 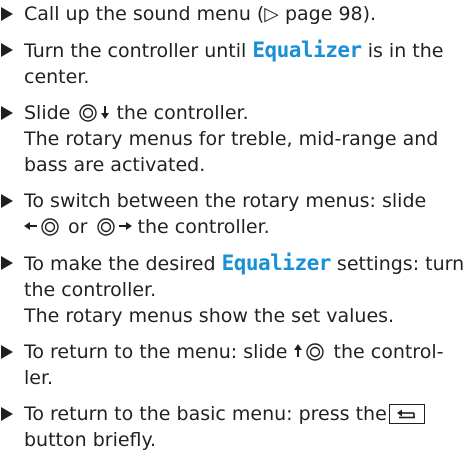 What do you see at coordinates (90, 440) in the screenshot?
I see `step-text: button briefly.` at bounding box center [90, 440].